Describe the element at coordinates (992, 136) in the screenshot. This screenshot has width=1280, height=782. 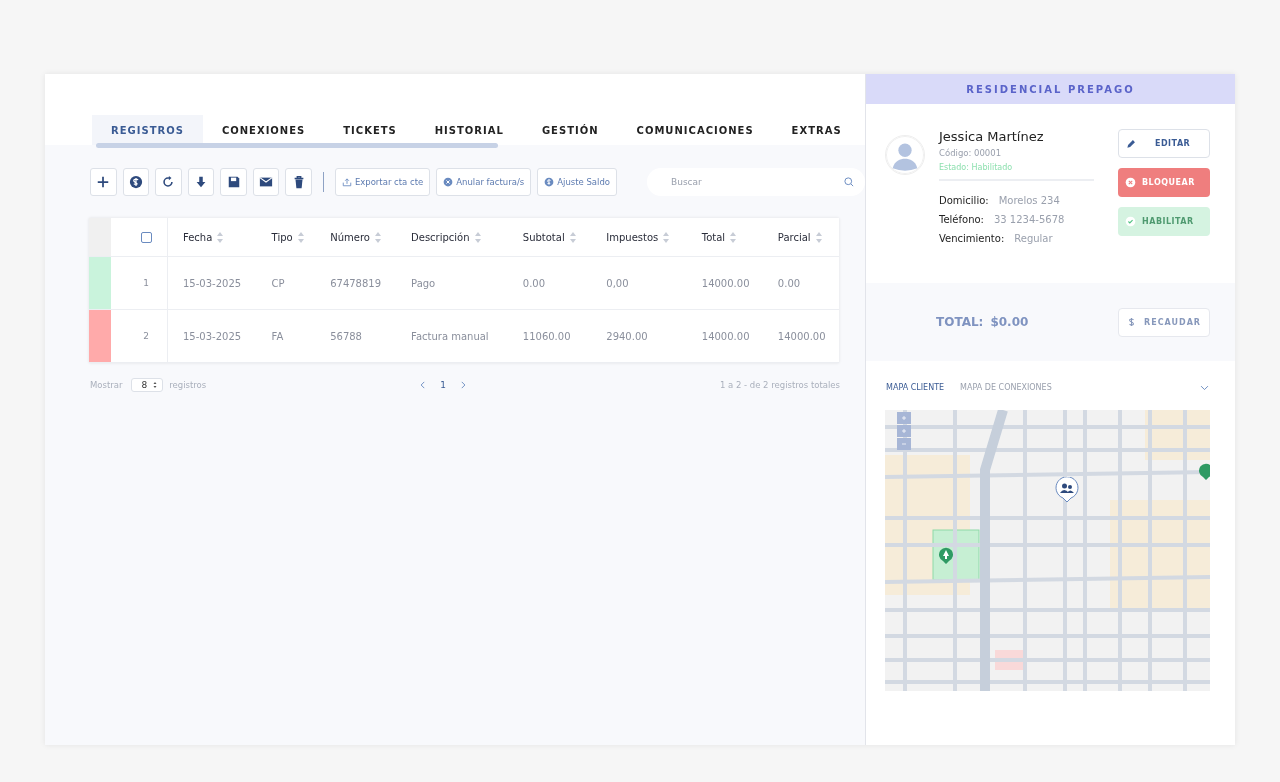
I see `client-name: Jessica Martínez` at that location.